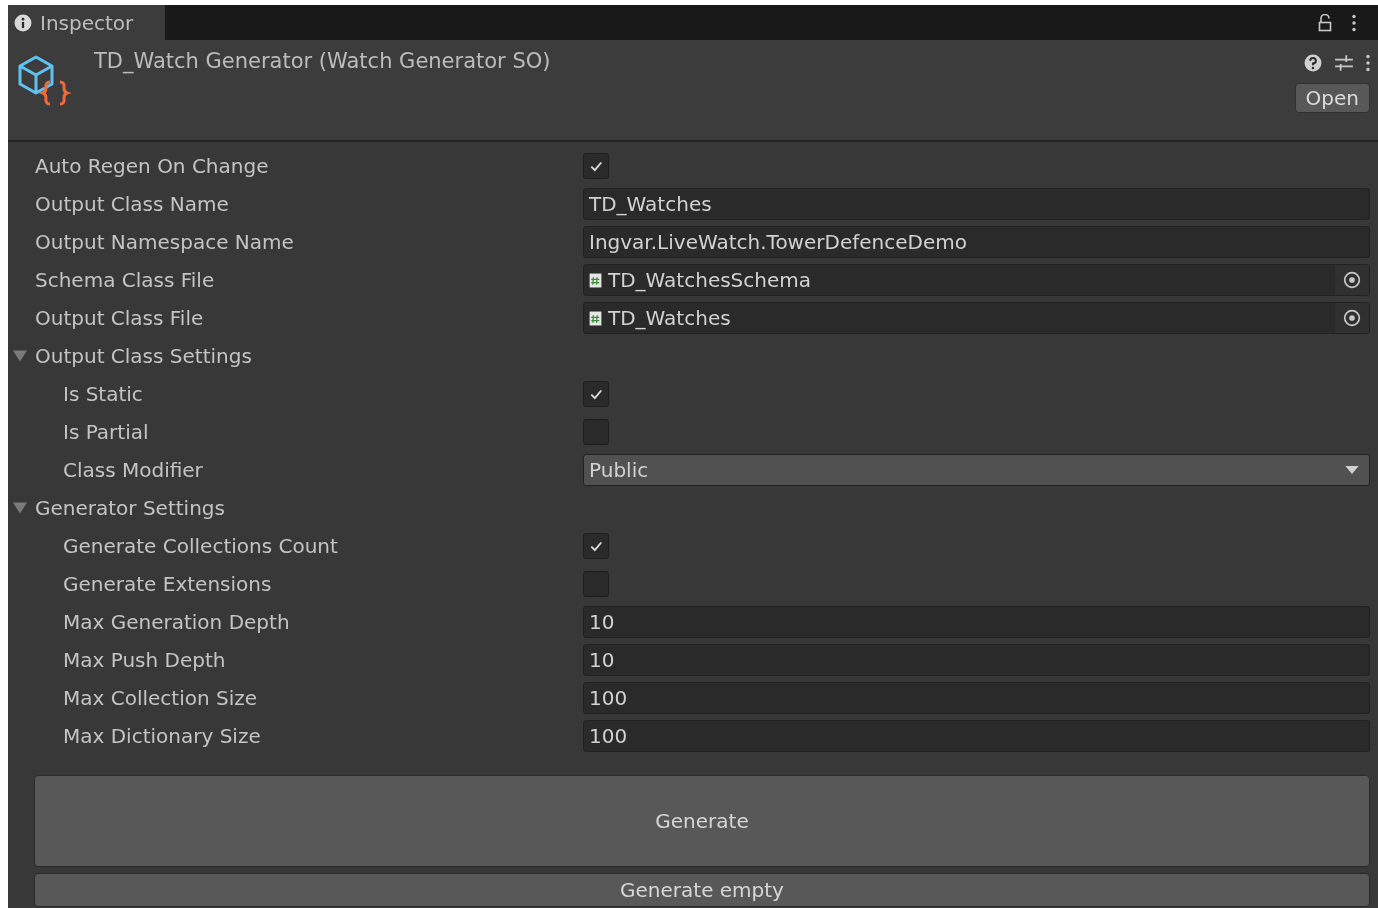 Image resolution: width=1378 pixels, height=908 pixels. Describe the element at coordinates (323, 61) in the screenshot. I see `object-title: TD_Watch Generator (Watch Generator SO)` at that location.